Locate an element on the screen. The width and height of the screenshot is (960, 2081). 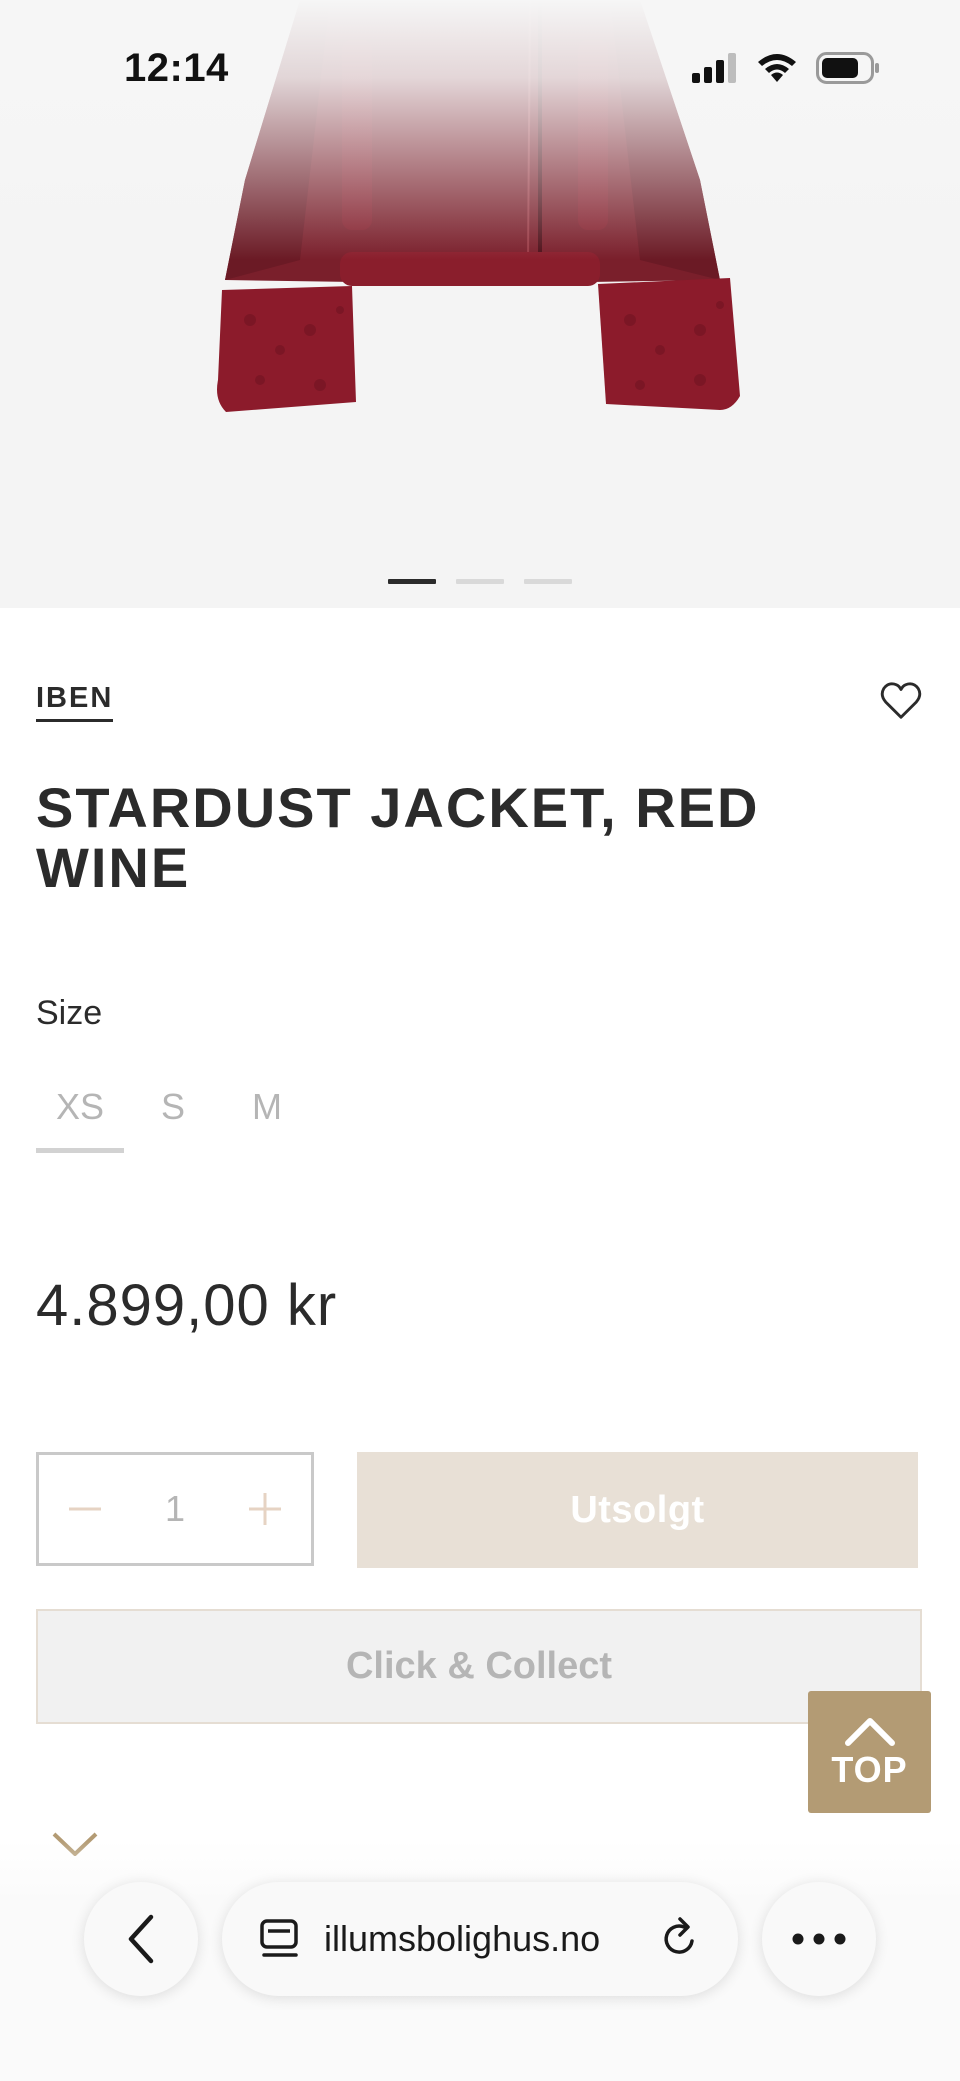
carousel-indicators is located at coordinates (480, 581).